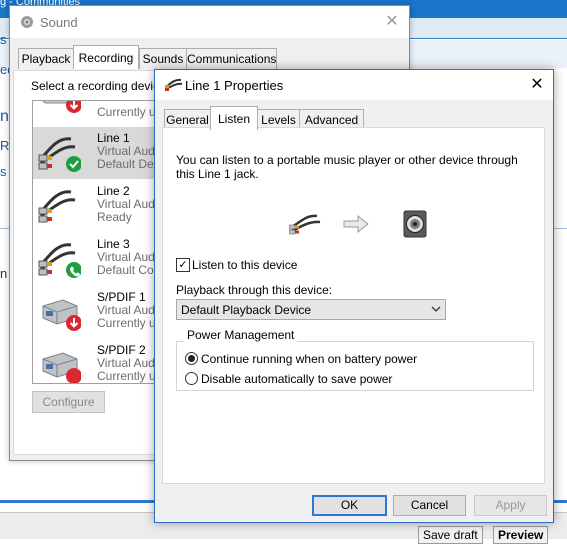 The height and width of the screenshot is (544, 567). Describe the element at coordinates (356, 224) in the screenshot. I see `arrow-right-icon` at that location.